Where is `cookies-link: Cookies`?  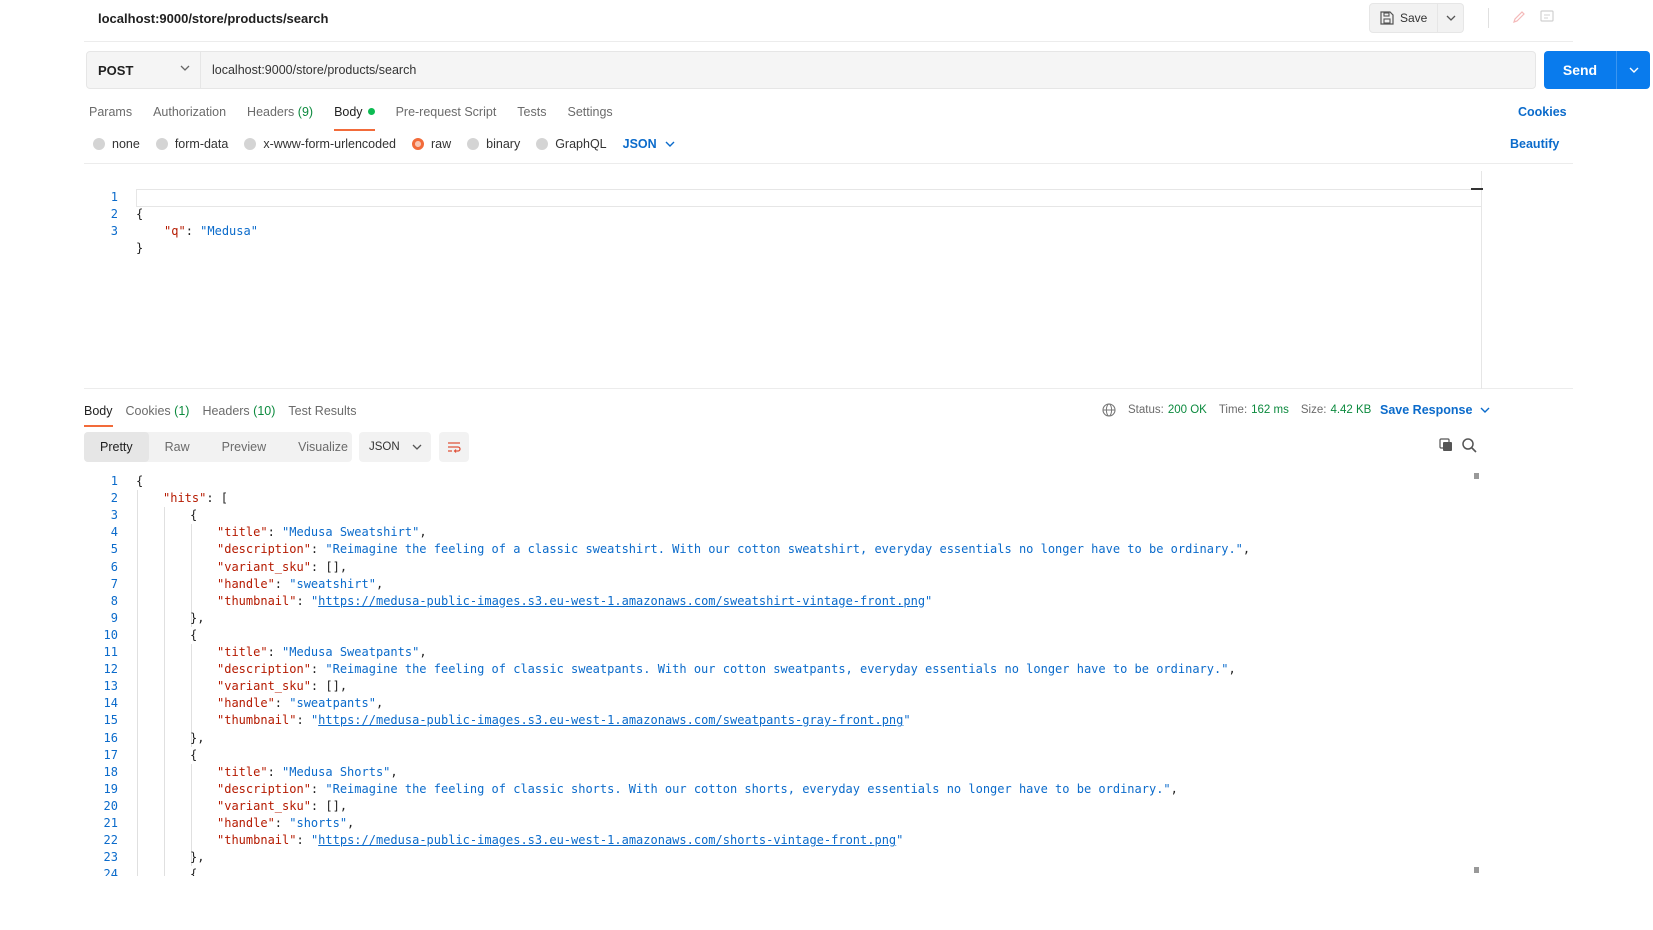 cookies-link: Cookies is located at coordinates (1542, 112).